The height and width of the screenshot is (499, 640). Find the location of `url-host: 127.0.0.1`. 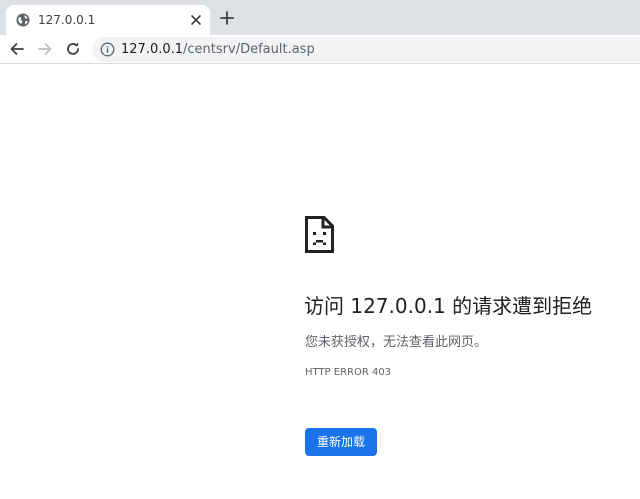

url-host: 127.0.0.1 is located at coordinates (152, 49).